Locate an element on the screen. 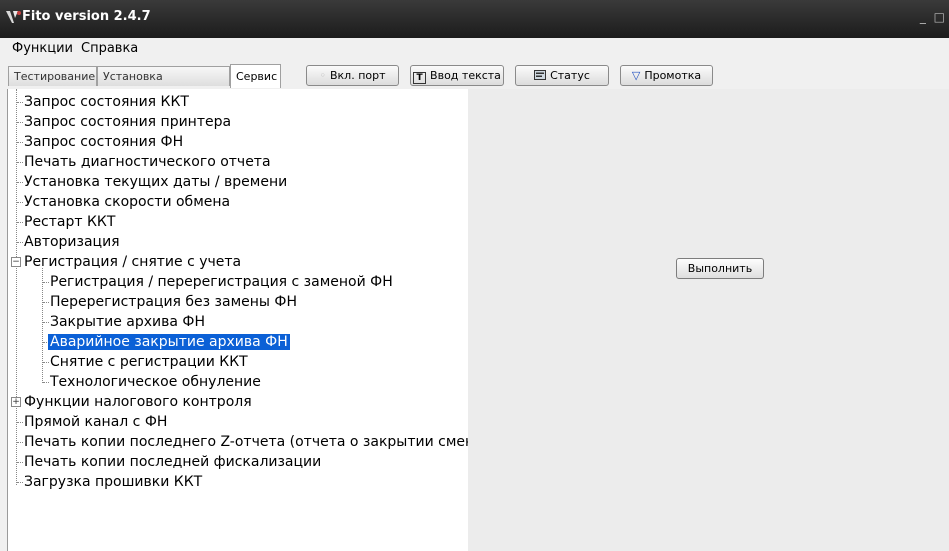  window-controls: _ □ is located at coordinates (930, 17).